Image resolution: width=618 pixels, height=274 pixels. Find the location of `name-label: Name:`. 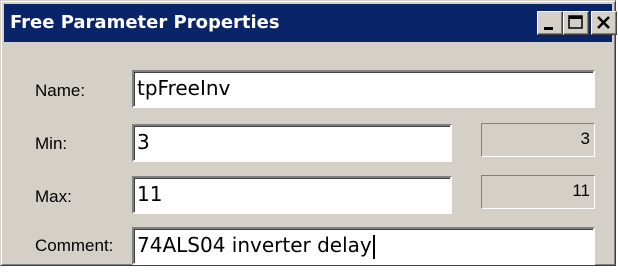

name-label: Name: is located at coordinates (60, 90).